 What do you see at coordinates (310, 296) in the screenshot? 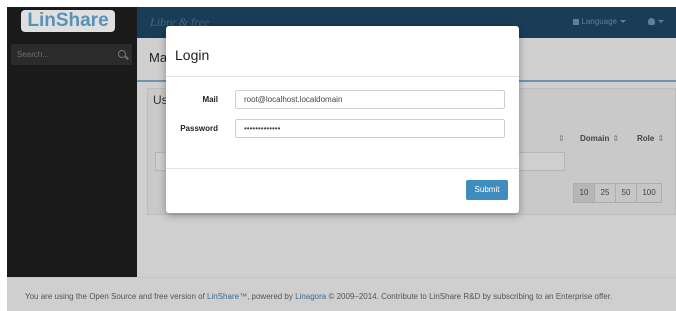
I see `linagora-link: Linagora` at bounding box center [310, 296].